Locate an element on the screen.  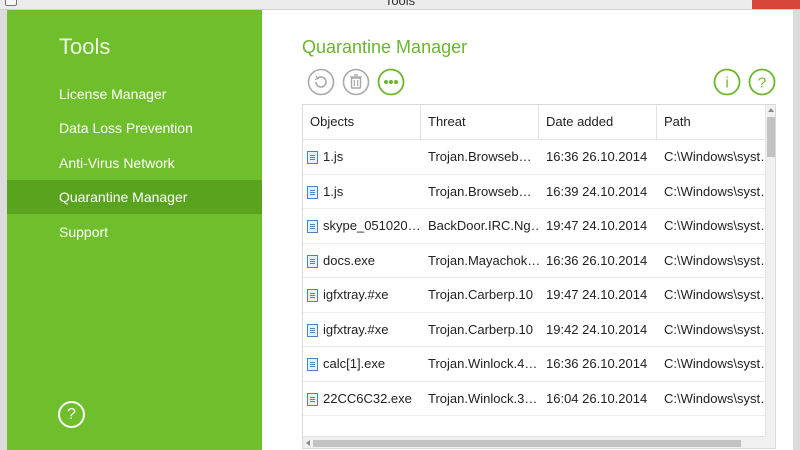
column-header-objects: Objects is located at coordinates (362, 122).